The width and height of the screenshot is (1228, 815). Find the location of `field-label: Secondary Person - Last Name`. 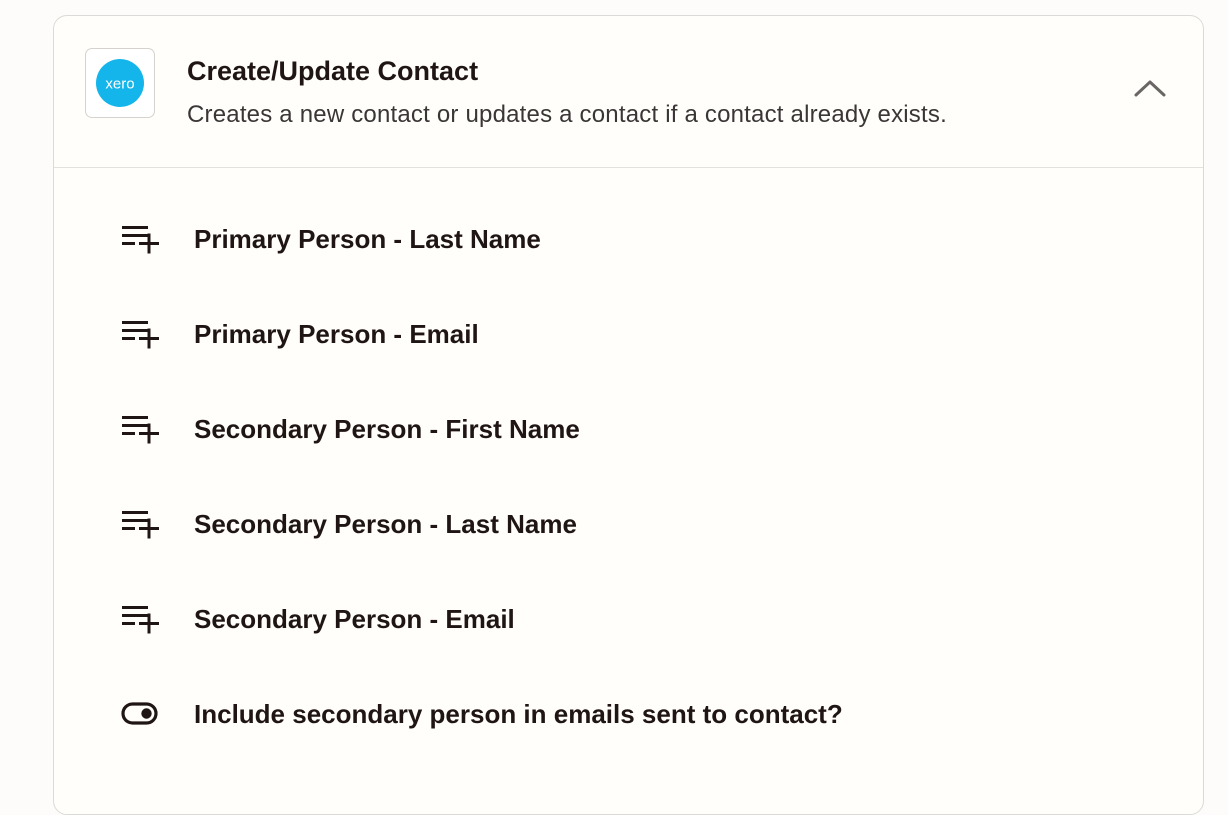

field-label: Secondary Person - Last Name is located at coordinates (385, 524).